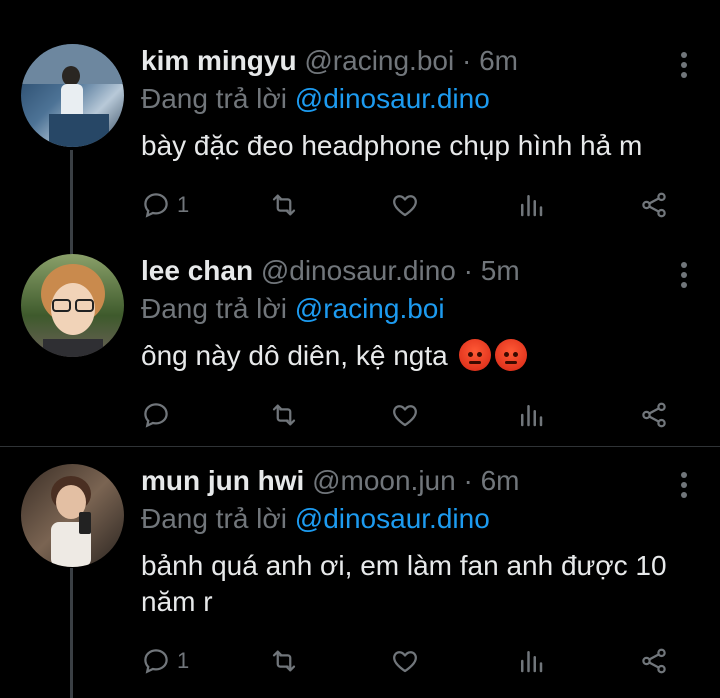 The width and height of the screenshot is (720, 698). I want to click on replying-to: Đang trả lời @dinosaur.dino, so click(315, 519).